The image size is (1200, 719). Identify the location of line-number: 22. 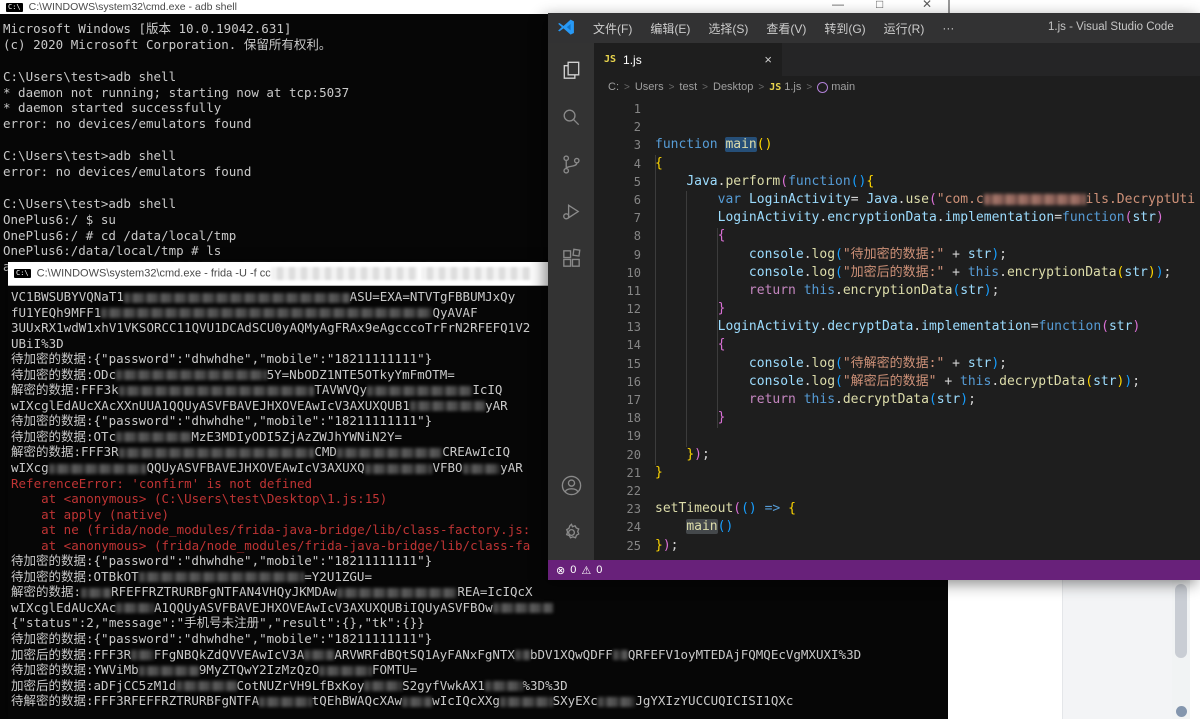
(633, 490).